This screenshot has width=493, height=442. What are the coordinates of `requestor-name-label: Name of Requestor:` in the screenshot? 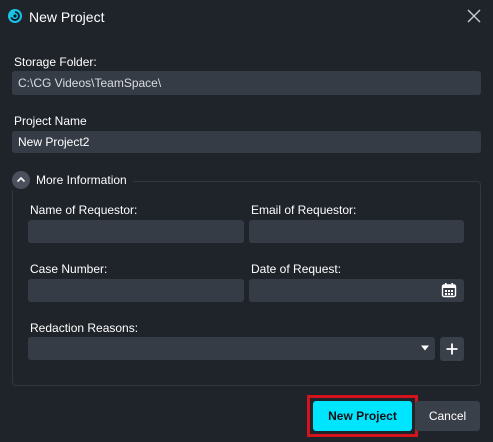 It's located at (84, 210).